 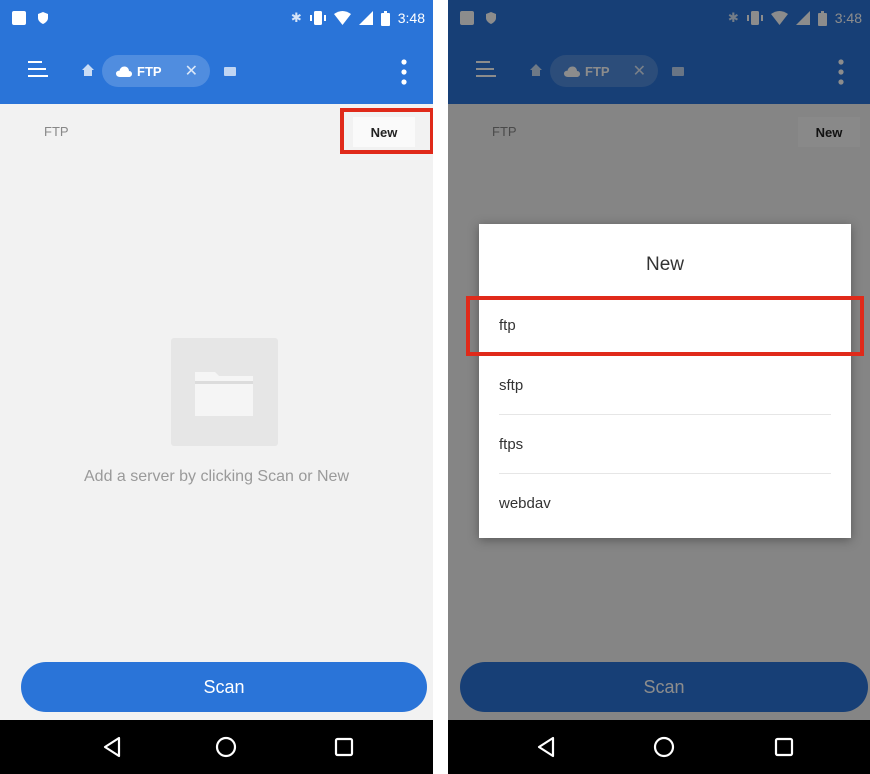 What do you see at coordinates (216, 20) in the screenshot?
I see `status-bar: ✱ 3:48` at bounding box center [216, 20].